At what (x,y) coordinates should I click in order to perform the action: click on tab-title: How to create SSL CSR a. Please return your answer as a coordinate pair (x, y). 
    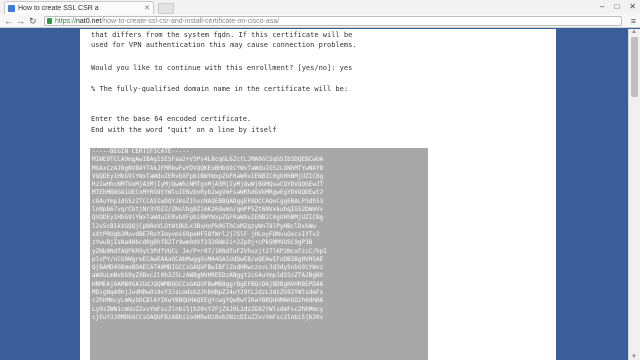
    Looking at the image, I should click on (58, 8).